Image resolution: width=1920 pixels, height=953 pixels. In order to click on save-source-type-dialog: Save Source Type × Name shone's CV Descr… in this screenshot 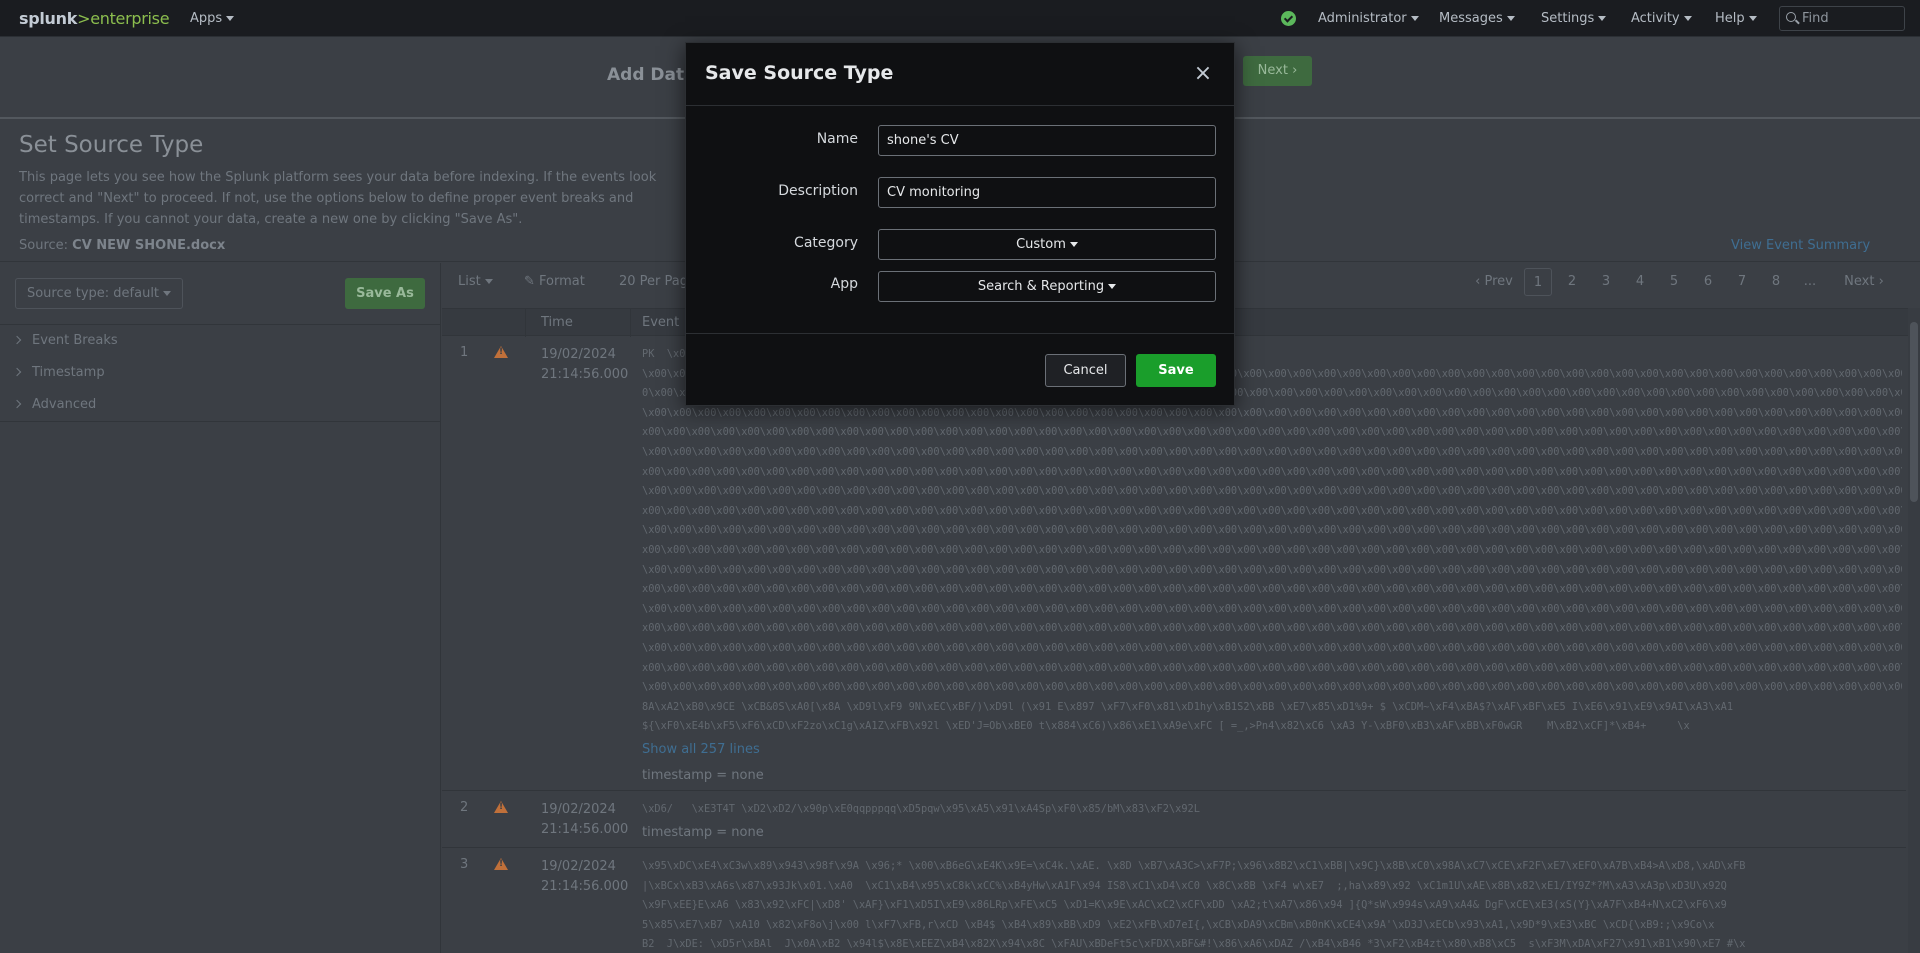, I will do `click(960, 224)`.